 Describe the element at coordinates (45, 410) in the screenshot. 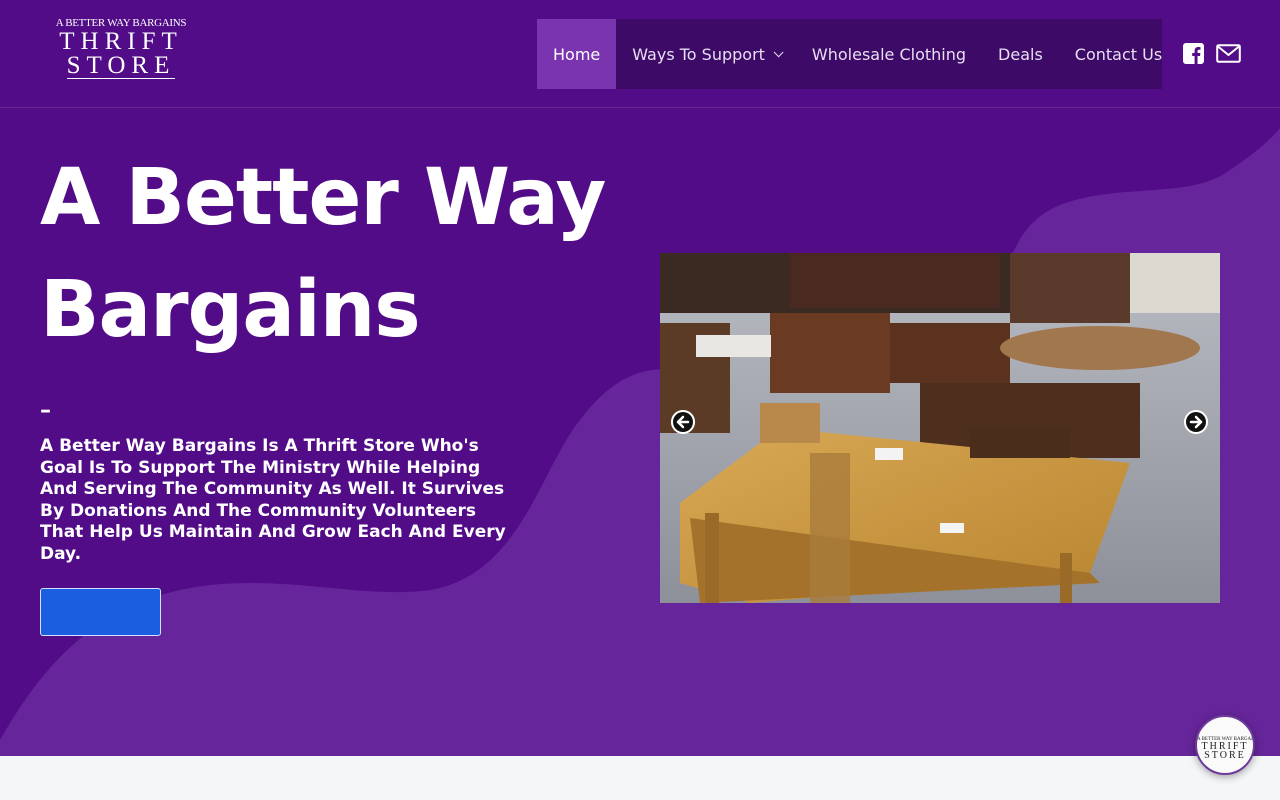

I see `hero-dash: –` at that location.